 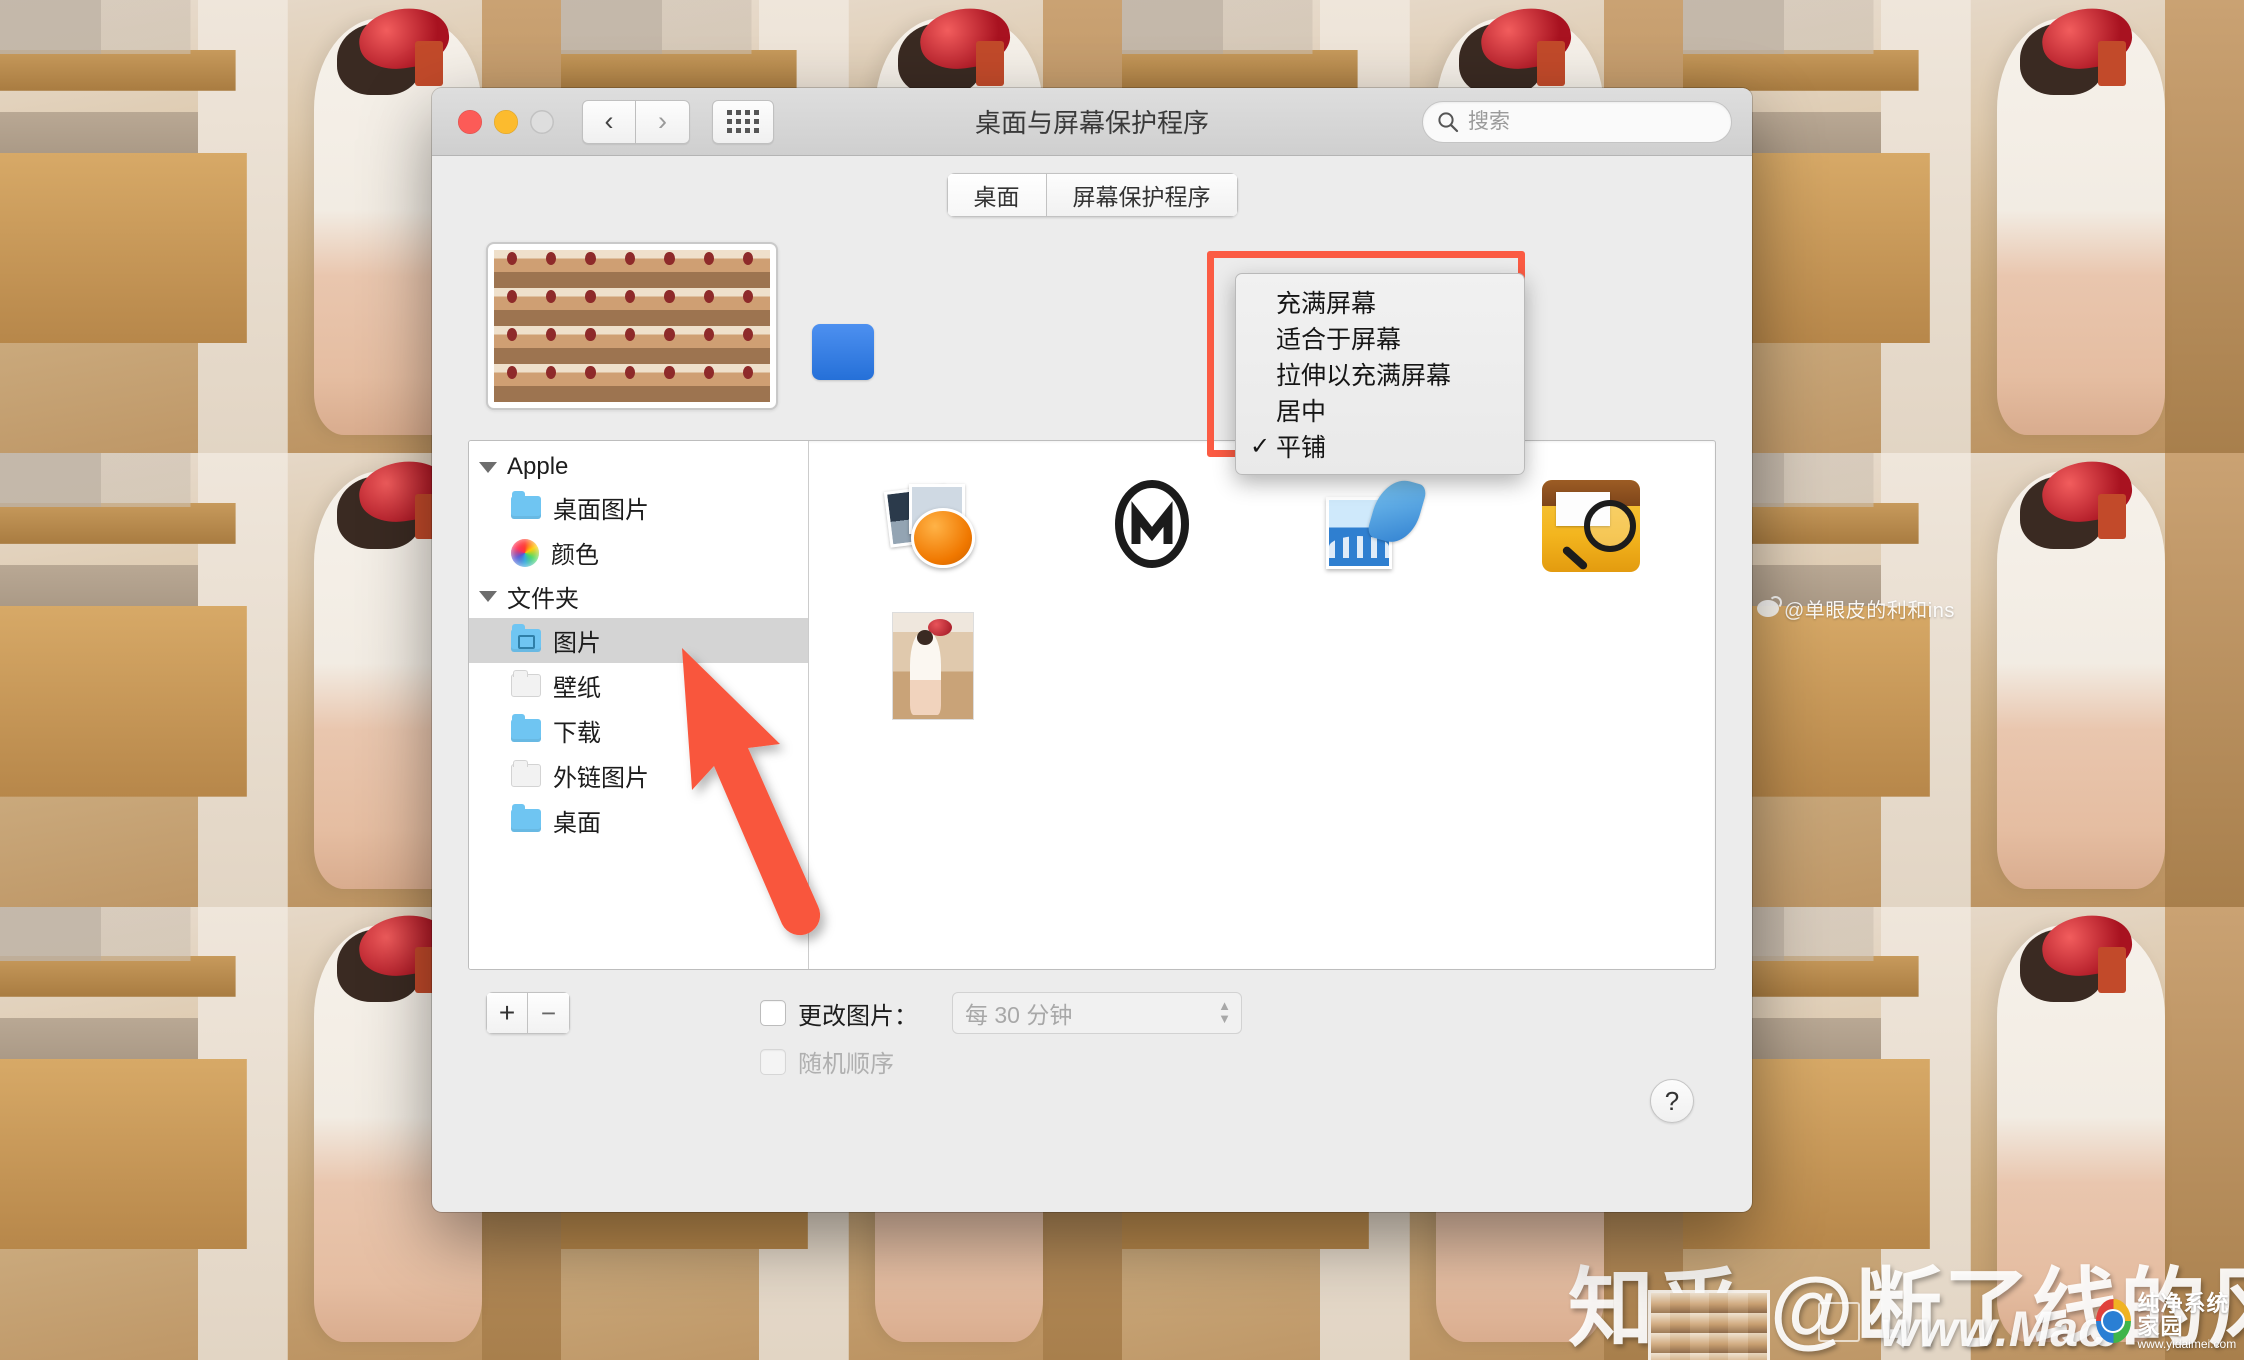 I want to click on wallpaper-preview-frame, so click(x=632, y=326).